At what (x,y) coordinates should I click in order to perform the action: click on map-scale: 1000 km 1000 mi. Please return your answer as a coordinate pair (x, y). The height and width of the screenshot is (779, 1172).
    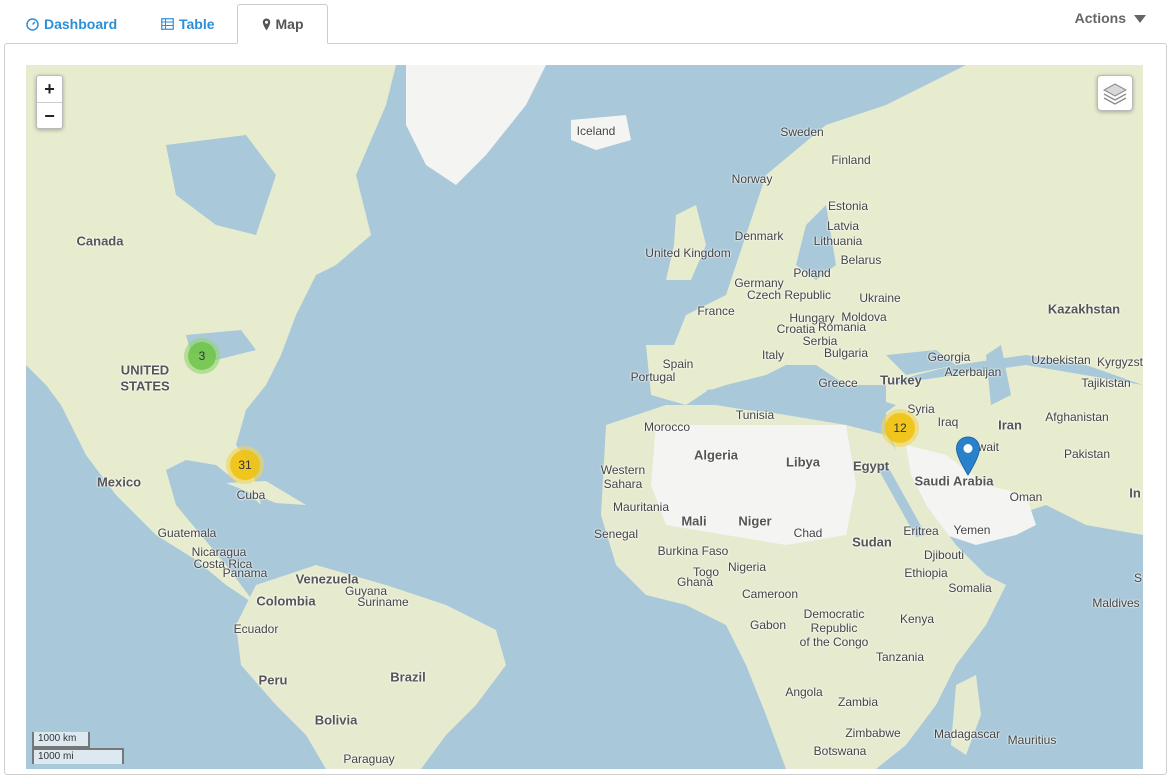
    Looking at the image, I should click on (78, 748).